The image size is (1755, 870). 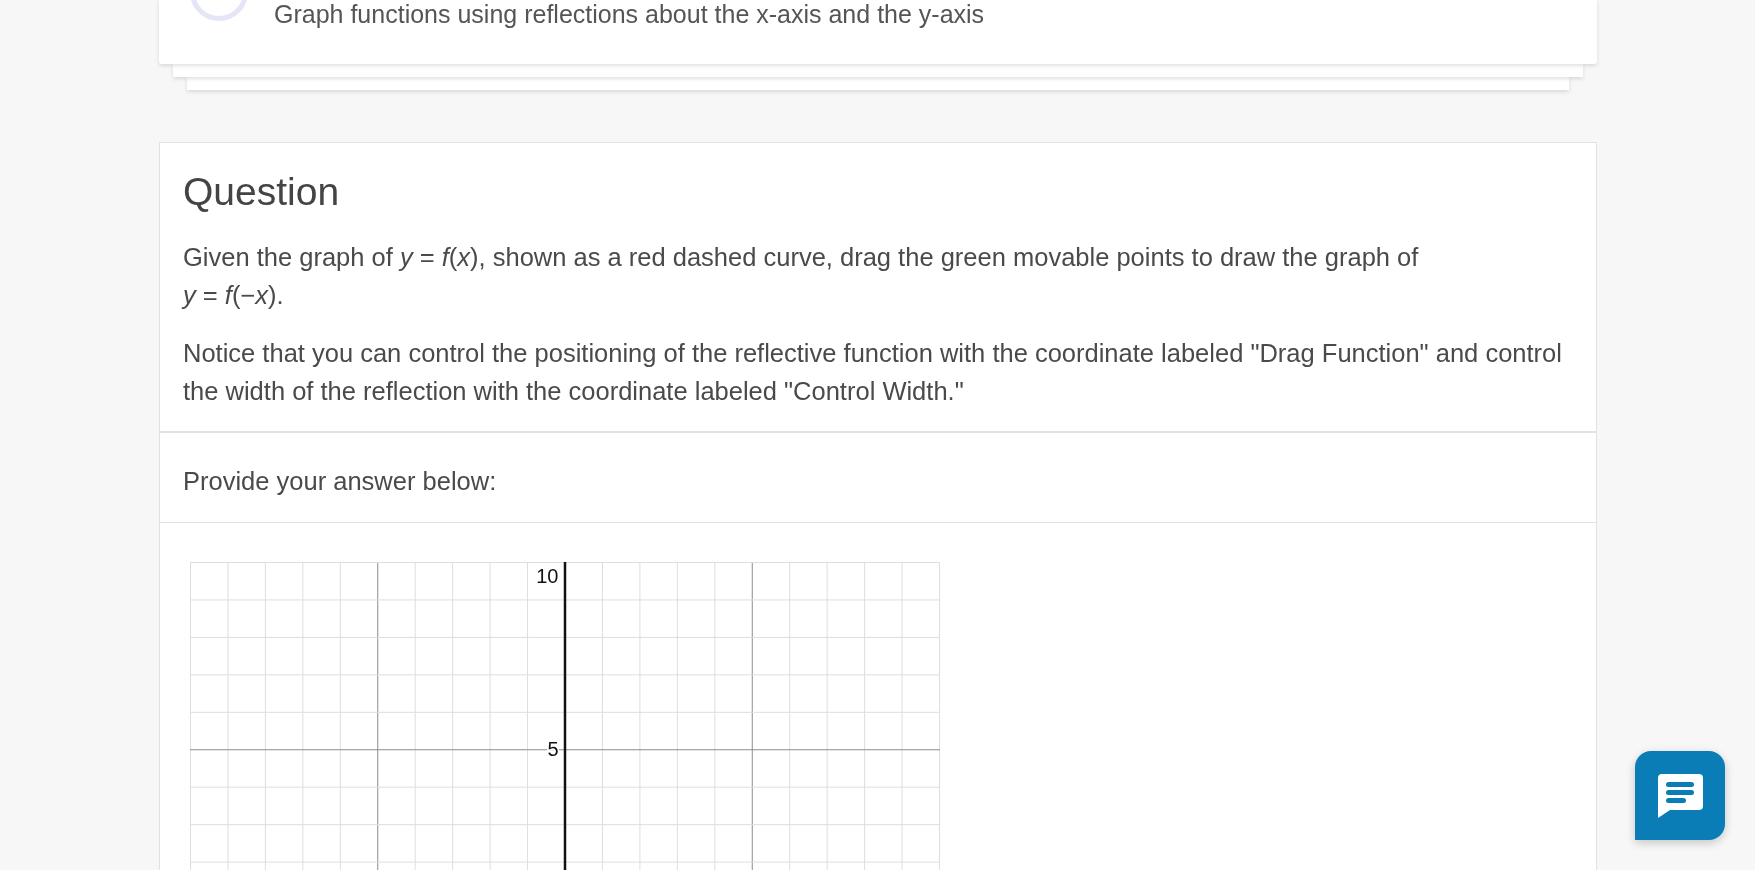 What do you see at coordinates (262, 192) in the screenshot?
I see `question-heading: Question` at bounding box center [262, 192].